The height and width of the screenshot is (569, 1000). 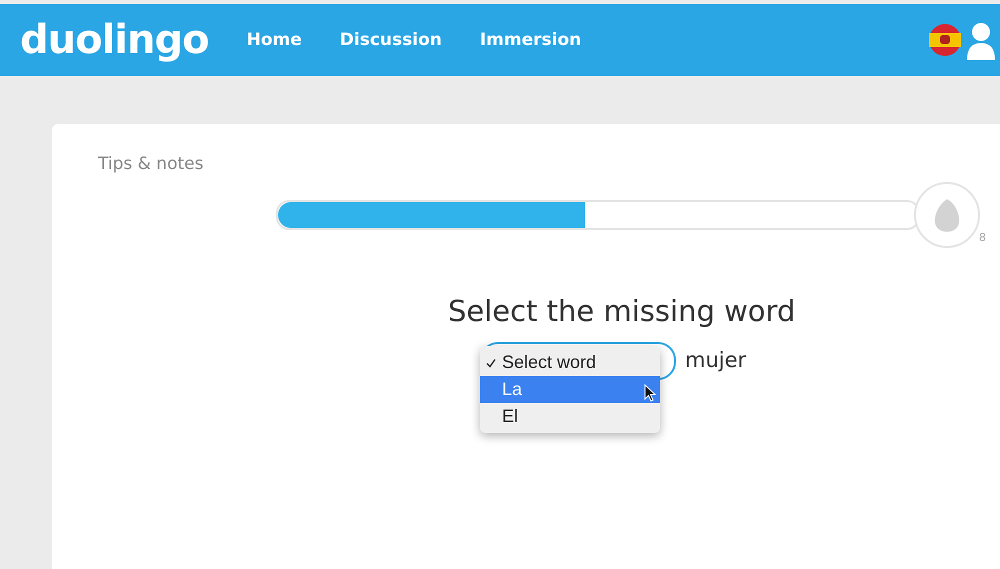 I want to click on flag-icon, so click(x=945, y=40).